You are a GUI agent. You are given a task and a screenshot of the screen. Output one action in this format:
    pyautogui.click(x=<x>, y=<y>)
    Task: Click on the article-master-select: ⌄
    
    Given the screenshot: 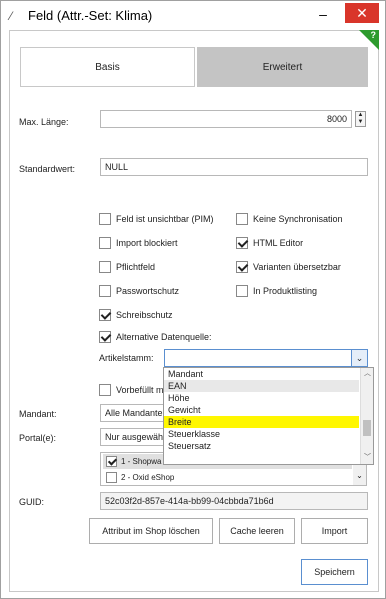 What is the action you would take?
    pyautogui.click(x=266, y=358)
    